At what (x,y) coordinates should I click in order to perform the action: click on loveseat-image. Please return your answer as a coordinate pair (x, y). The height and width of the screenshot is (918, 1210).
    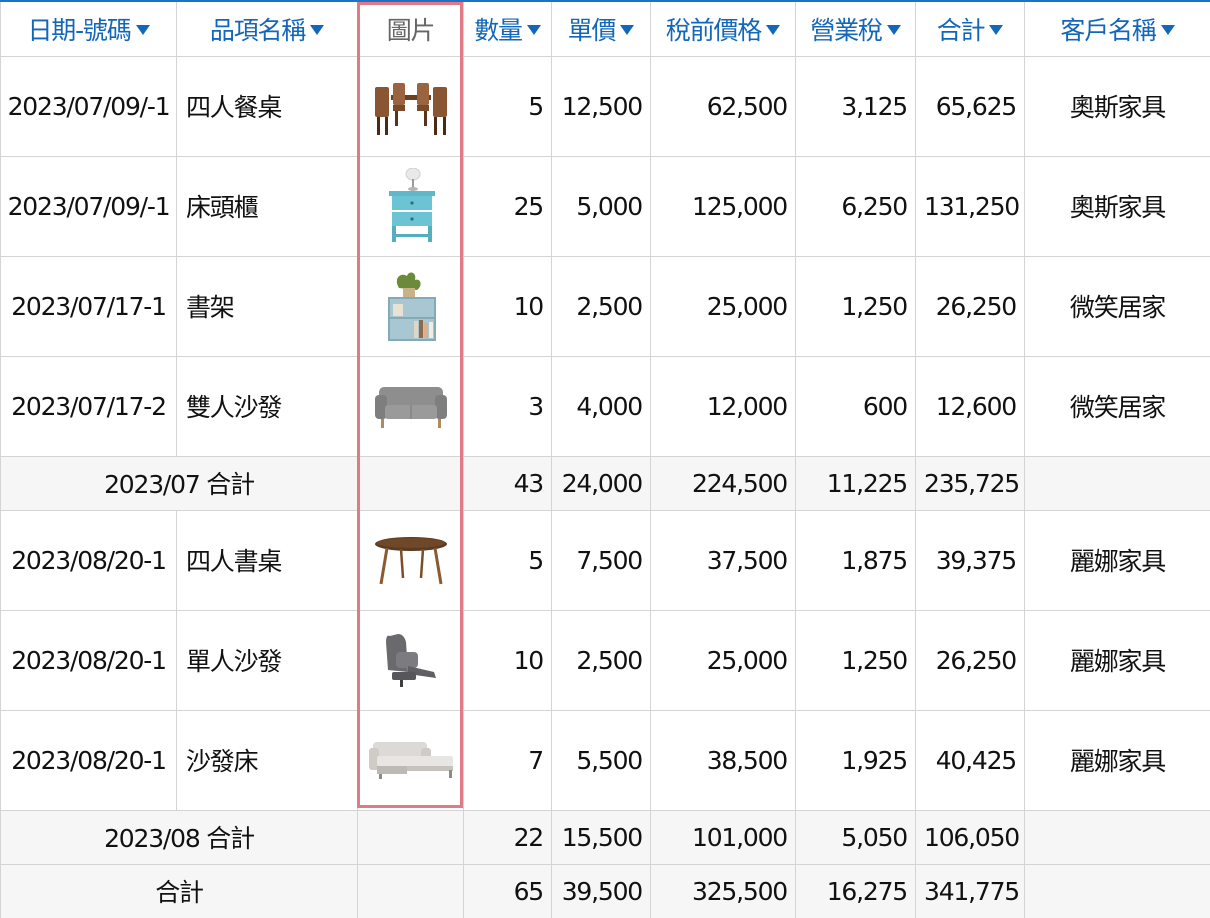
    Looking at the image, I should click on (410, 407).